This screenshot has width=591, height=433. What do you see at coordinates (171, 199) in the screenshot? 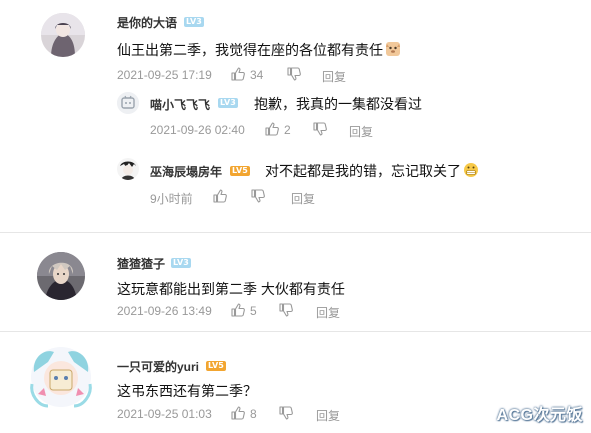
I see `timestamp: 9小时前` at bounding box center [171, 199].